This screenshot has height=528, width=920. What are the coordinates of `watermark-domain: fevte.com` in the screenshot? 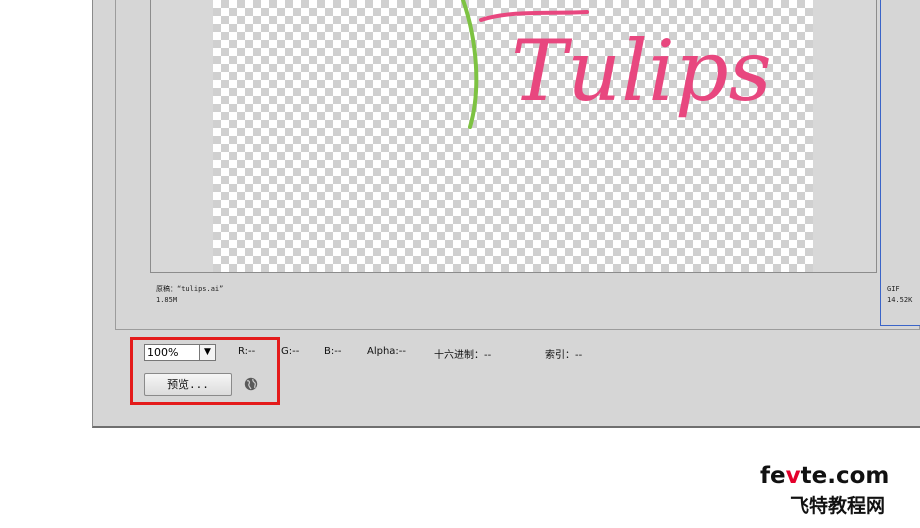 It's located at (824, 476).